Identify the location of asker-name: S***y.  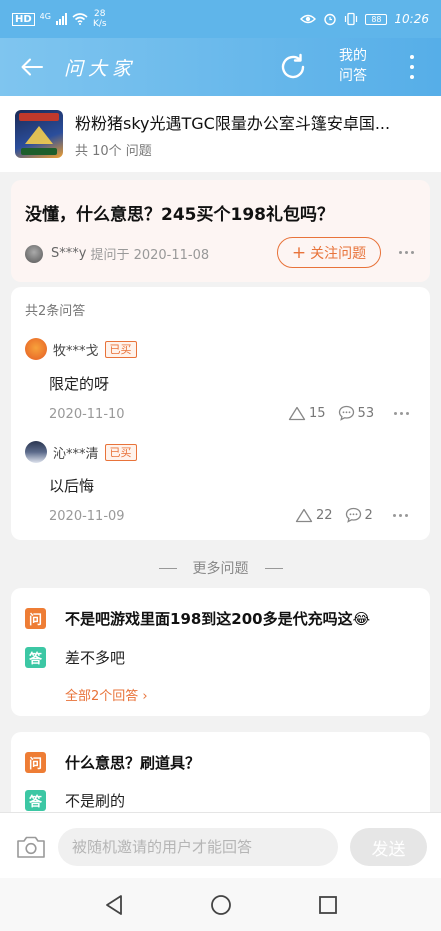
(69, 253).